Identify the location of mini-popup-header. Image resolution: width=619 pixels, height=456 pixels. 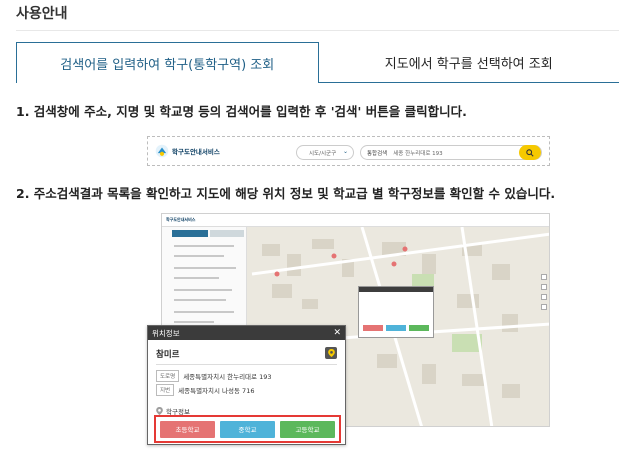
(396, 289).